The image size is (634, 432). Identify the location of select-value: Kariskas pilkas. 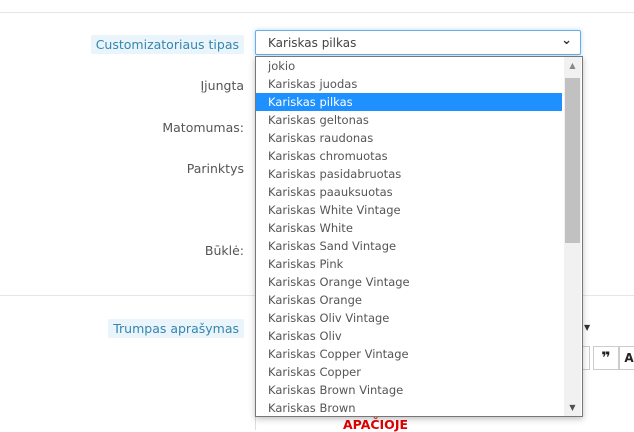
(312, 43).